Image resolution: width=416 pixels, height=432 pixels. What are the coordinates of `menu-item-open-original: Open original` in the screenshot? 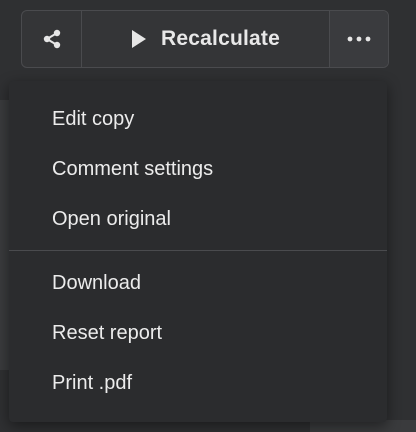 It's located at (198, 219).